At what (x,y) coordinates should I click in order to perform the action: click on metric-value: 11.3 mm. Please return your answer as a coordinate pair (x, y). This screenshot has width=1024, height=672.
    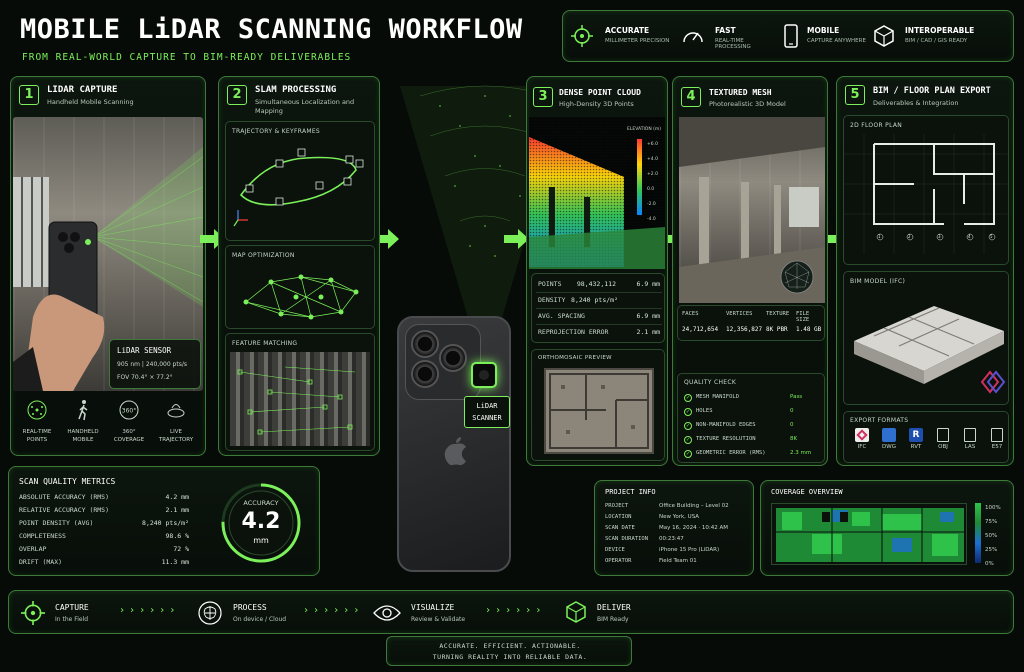
    Looking at the image, I should click on (175, 562).